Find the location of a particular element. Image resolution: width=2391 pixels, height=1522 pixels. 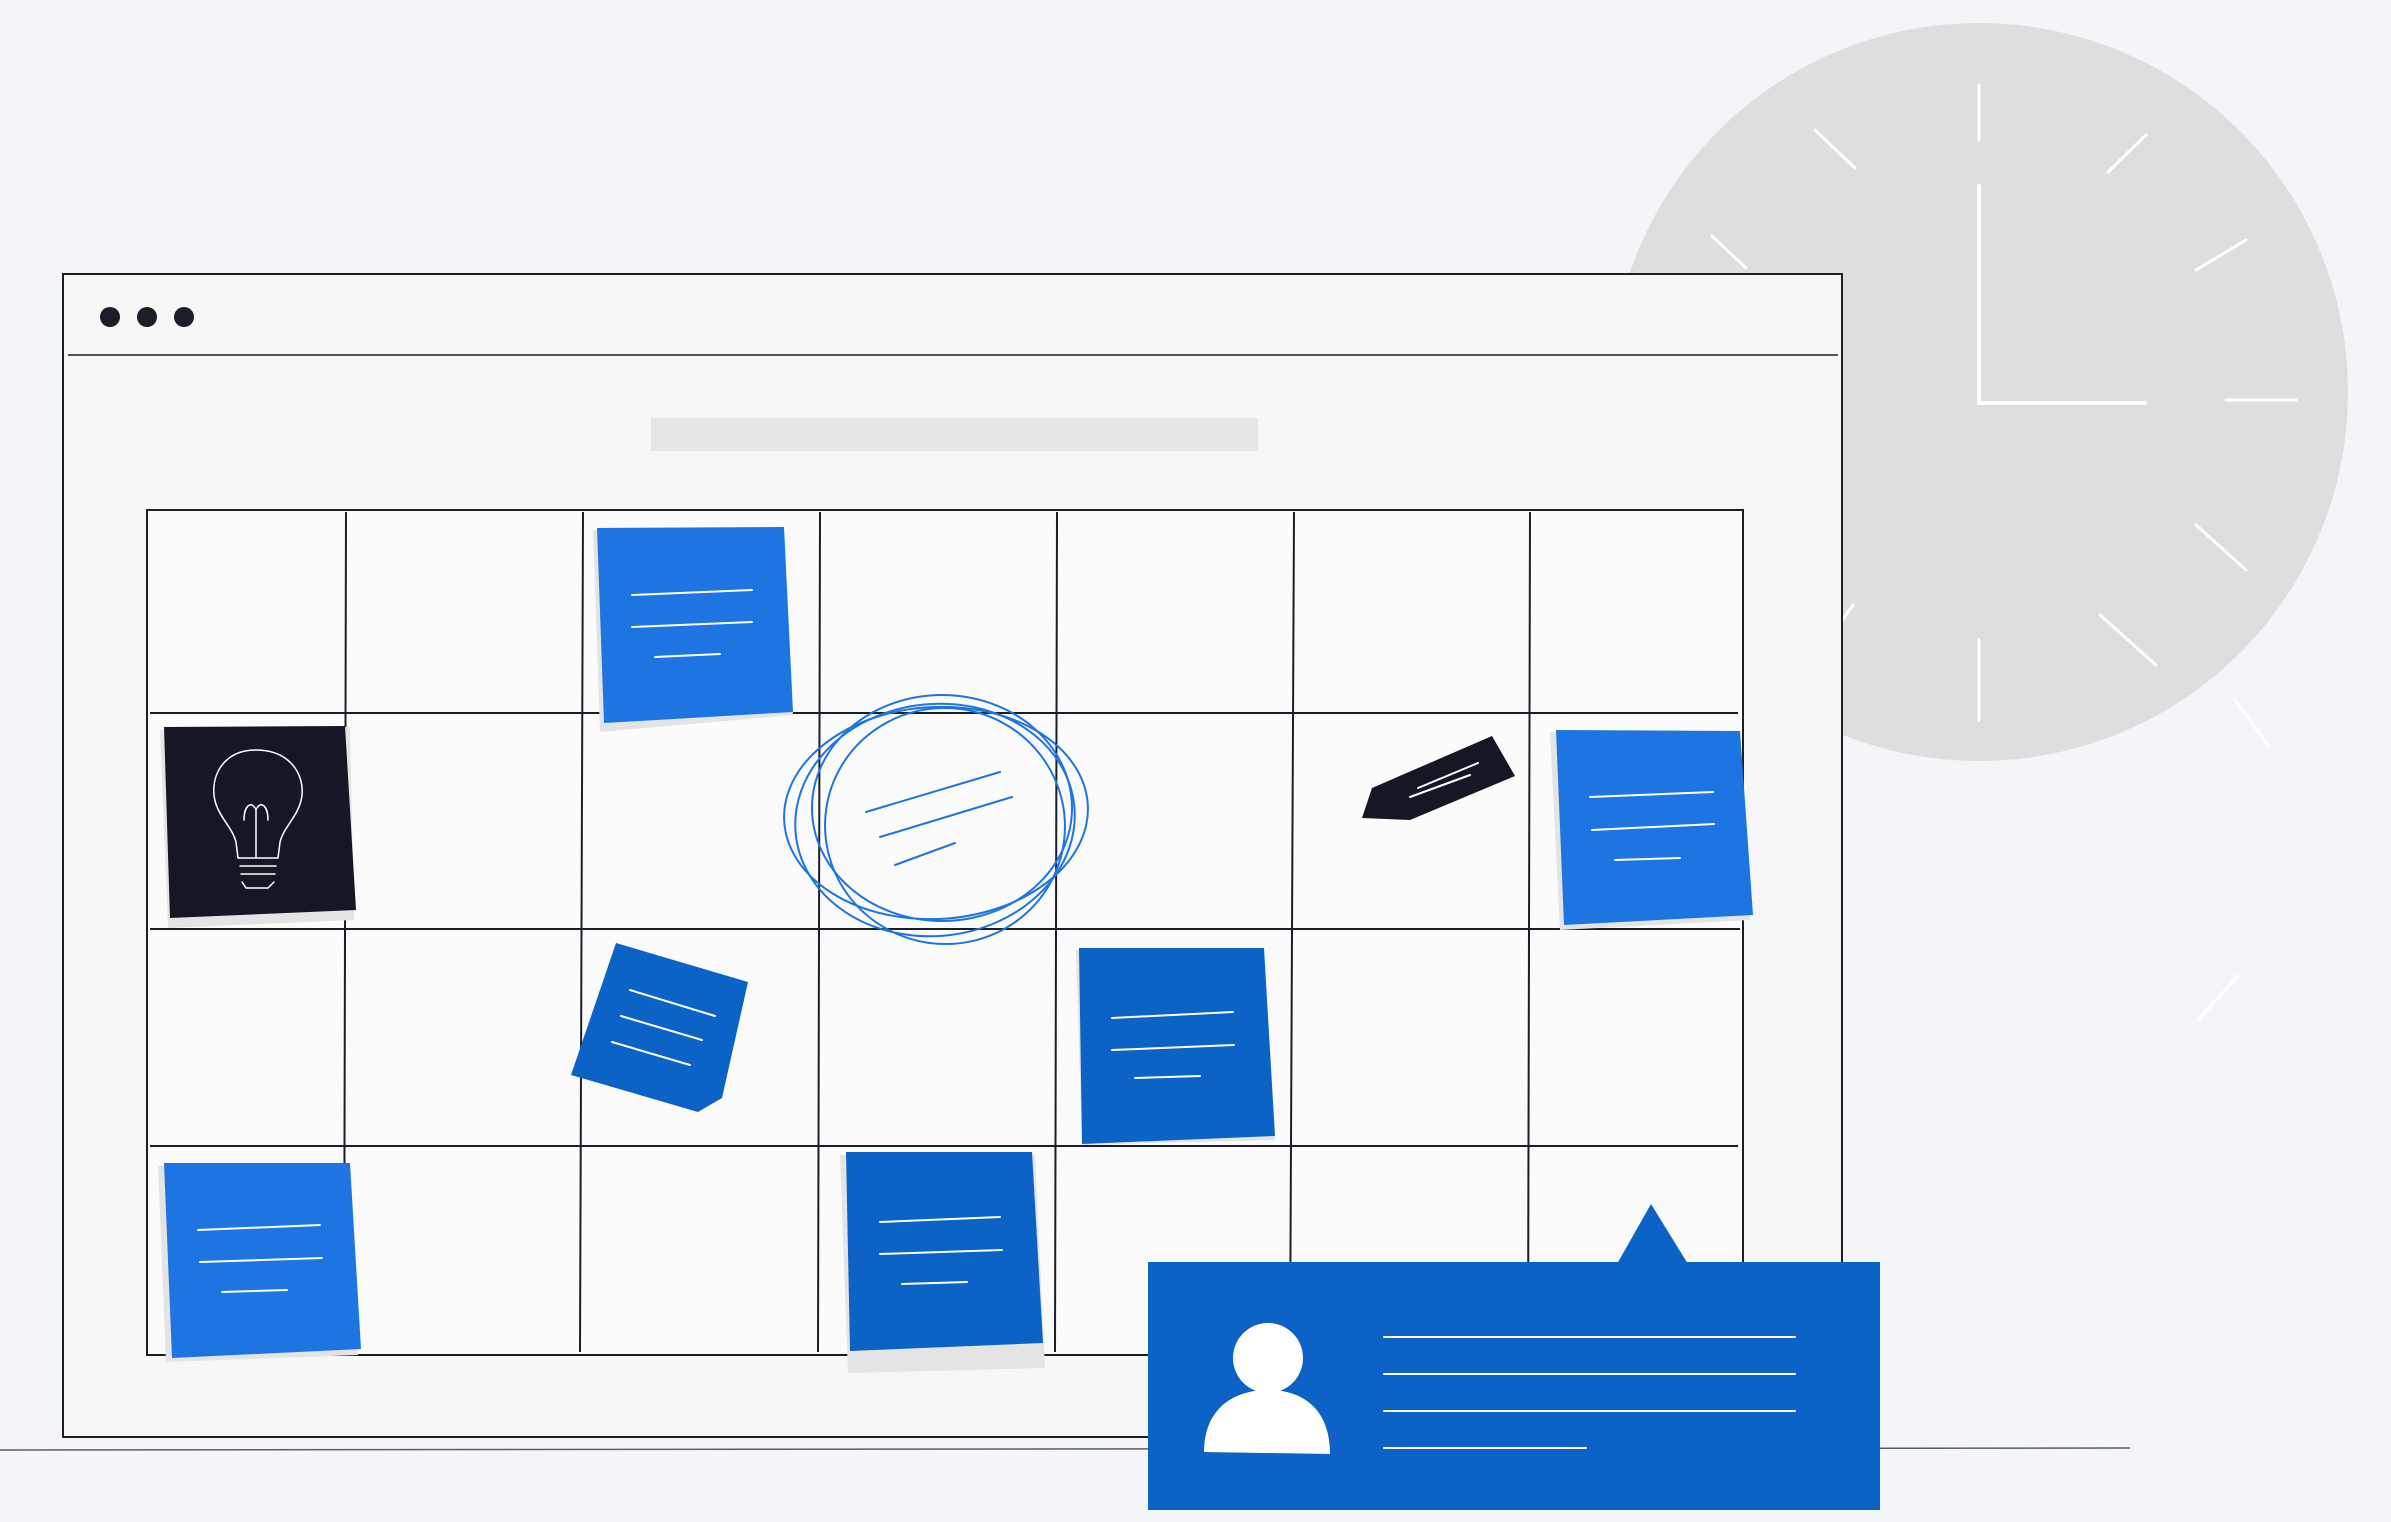

idea-sticky-note is located at coordinates (258, 827).